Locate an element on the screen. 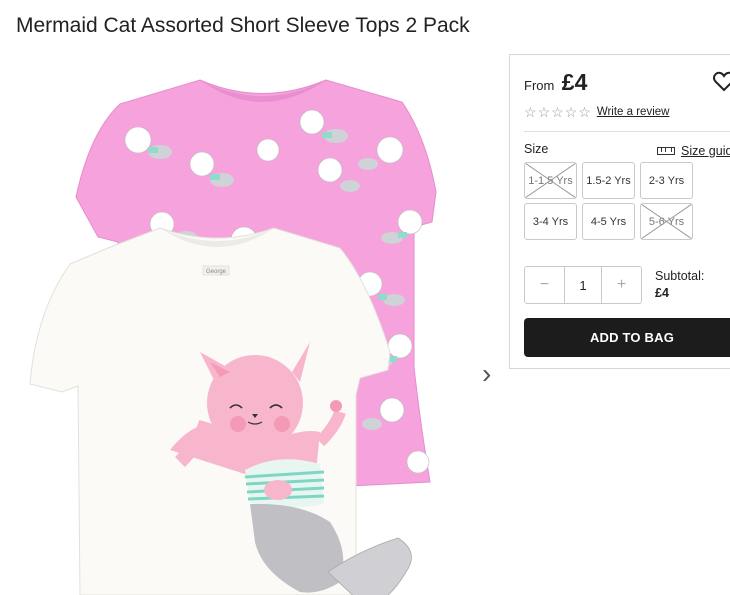 The image size is (730, 595). size-option-5-6-yrs: 5-6 Yrs is located at coordinates (666, 221).